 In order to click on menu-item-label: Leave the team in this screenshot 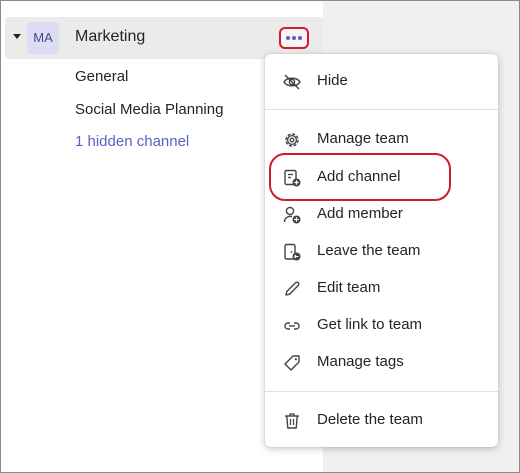, I will do `click(369, 250)`.